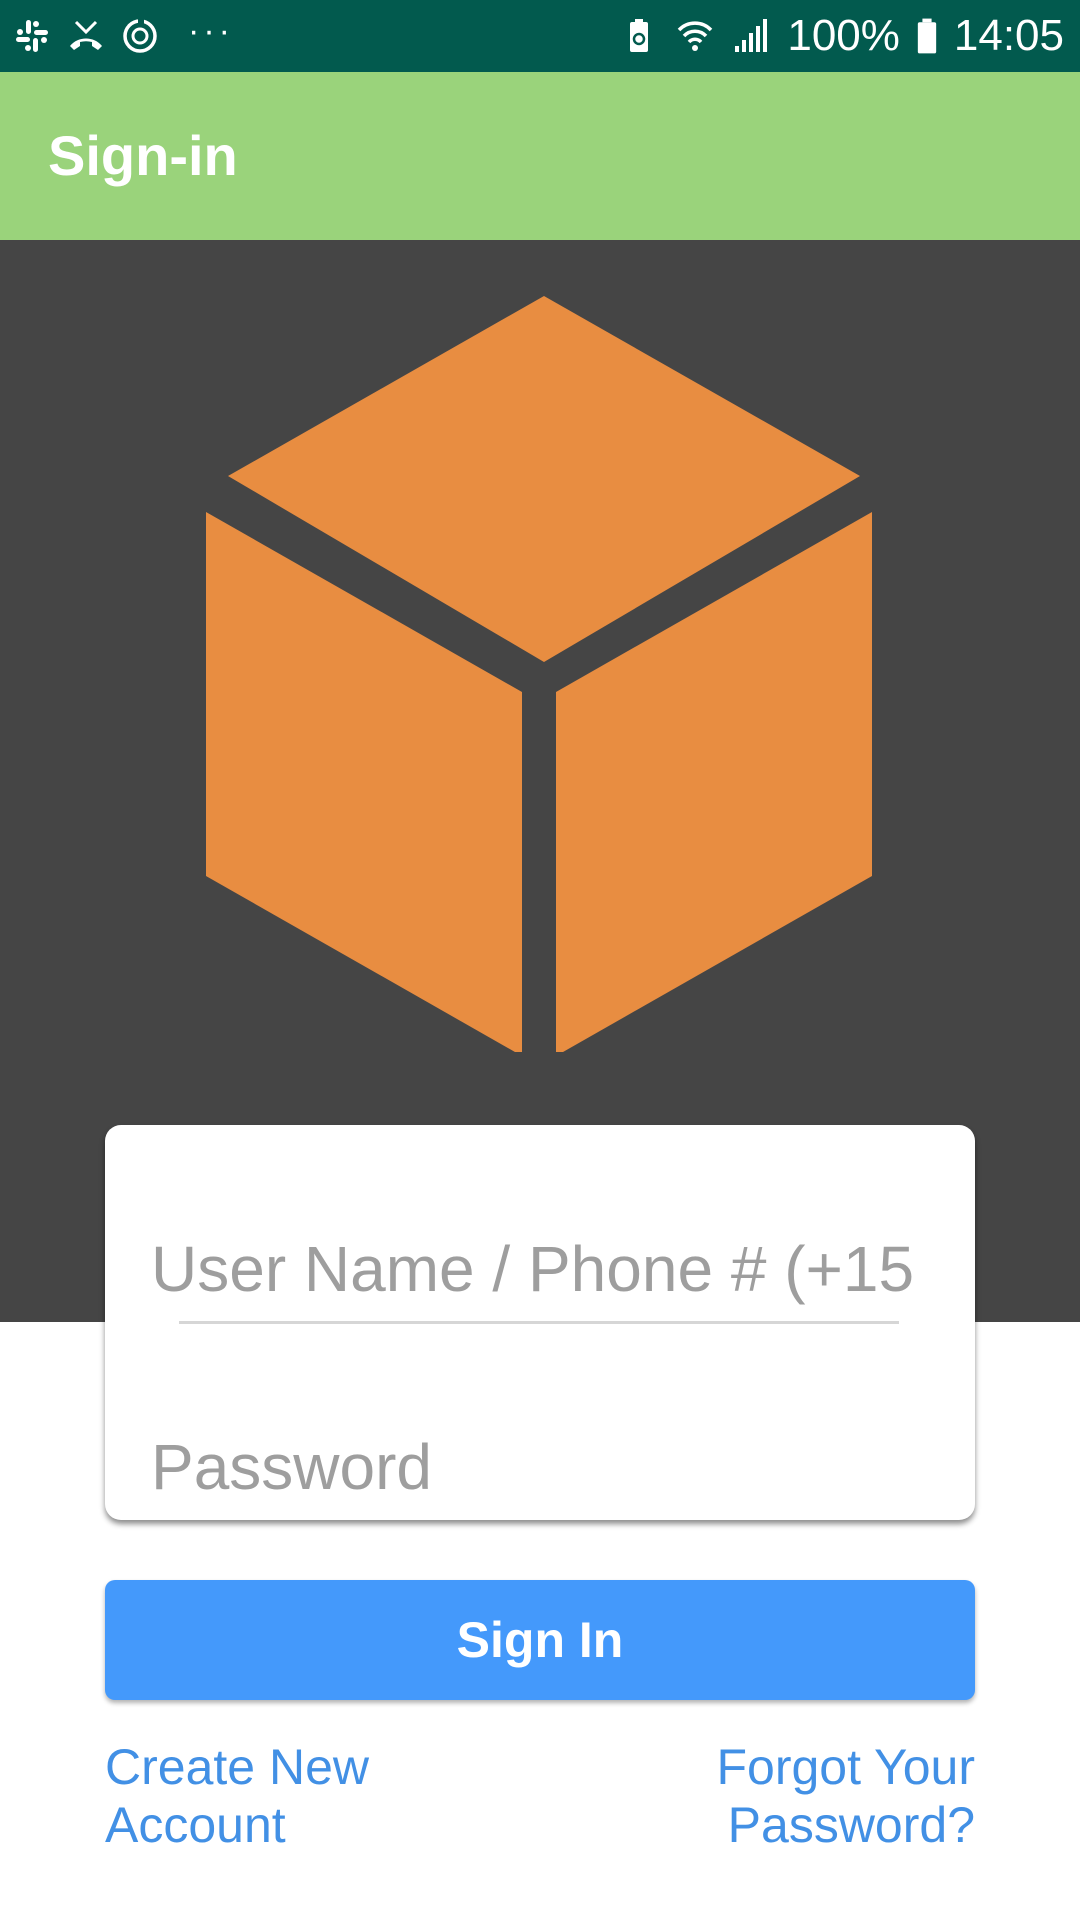 The image size is (1080, 1920). I want to click on create-account-link: Create New Account, so click(237, 1796).